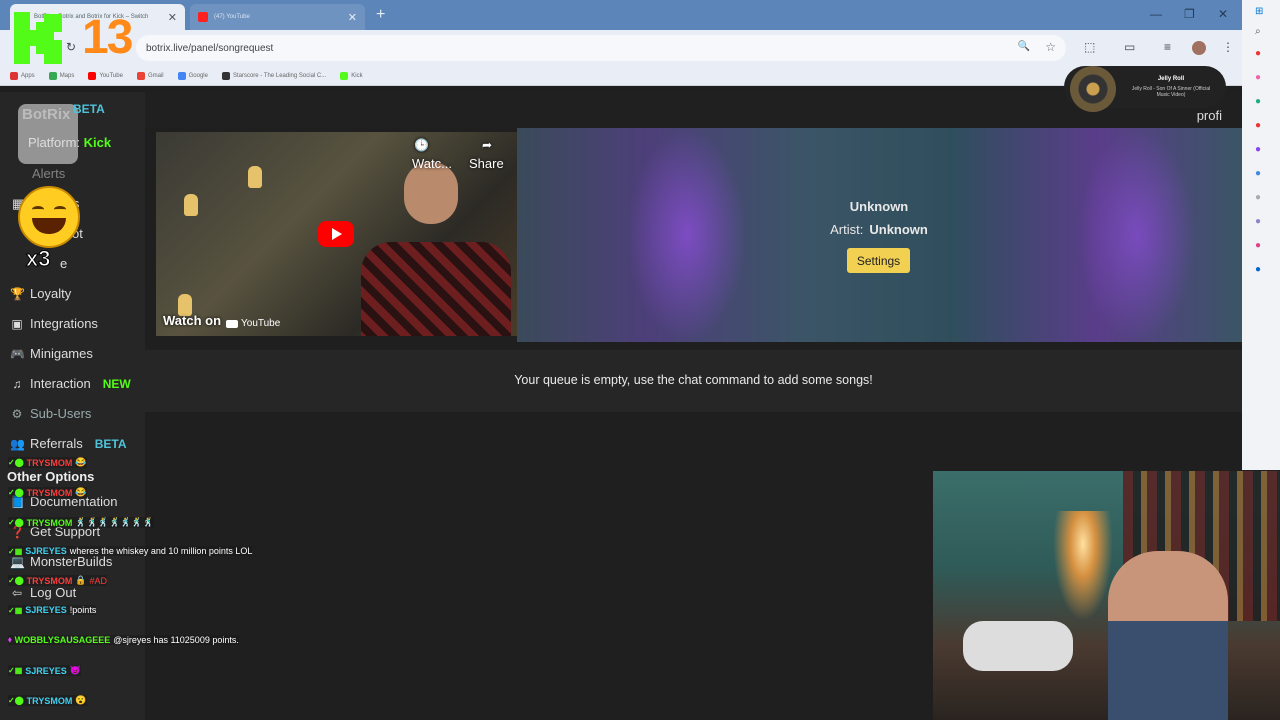 The width and height of the screenshot is (1280, 720). What do you see at coordinates (1261, 235) in the screenshot?
I see `windows-sidebar: ⊞ ⌕ ● ● ● ● ● ● ● ● ● ●` at bounding box center [1261, 235].